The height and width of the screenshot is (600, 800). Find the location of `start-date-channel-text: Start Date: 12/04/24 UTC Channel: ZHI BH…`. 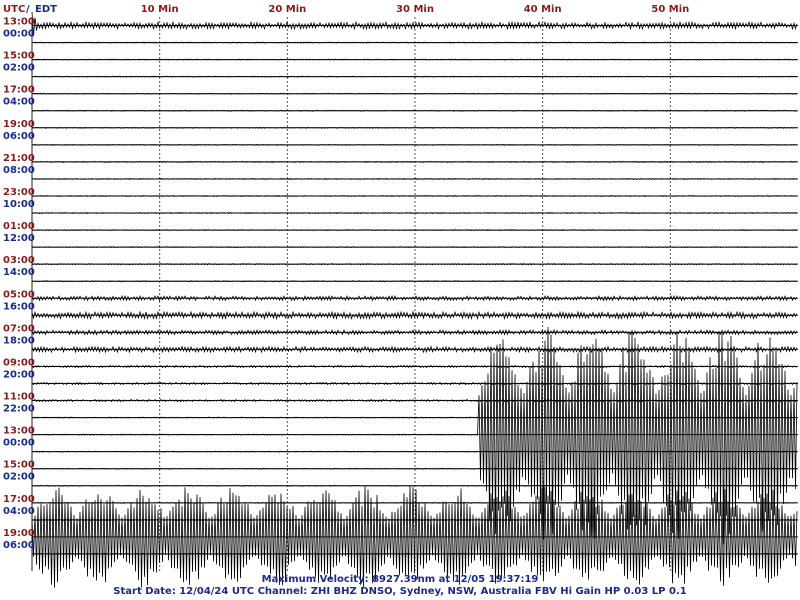

start-date-channel-text: Start Date: 12/04/24 UTC Channel: ZHI BH… is located at coordinates (399, 591).